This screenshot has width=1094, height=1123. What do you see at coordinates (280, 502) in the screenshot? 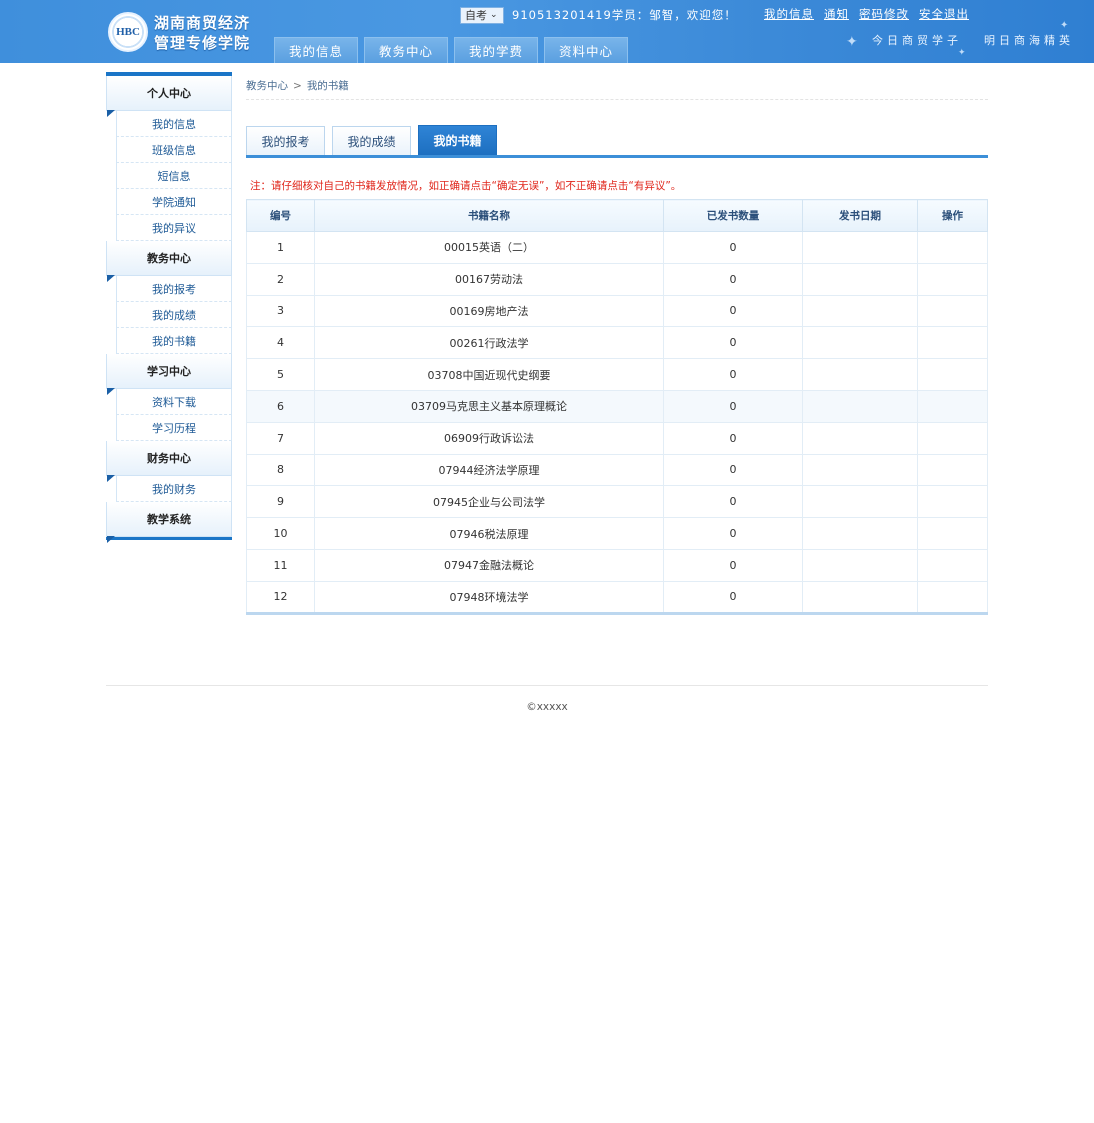
I see `cell-number: 9` at bounding box center [280, 502].